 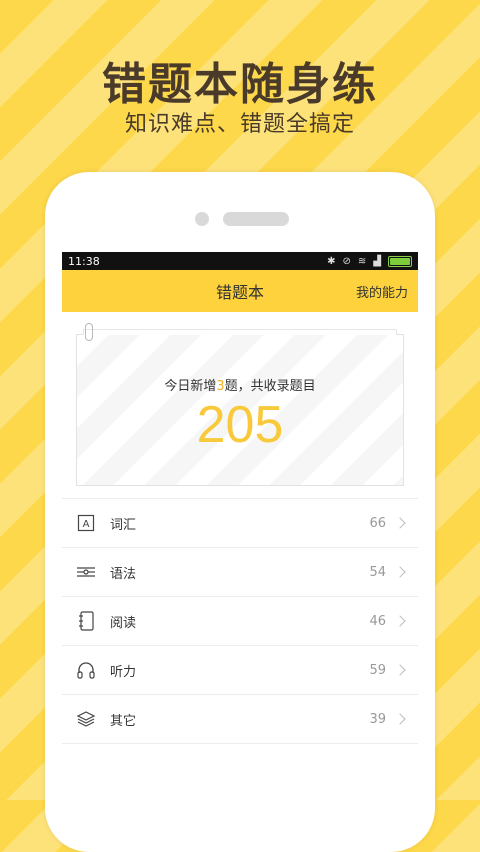 What do you see at coordinates (86, 670) in the screenshot?
I see `headphones-icon` at bounding box center [86, 670].